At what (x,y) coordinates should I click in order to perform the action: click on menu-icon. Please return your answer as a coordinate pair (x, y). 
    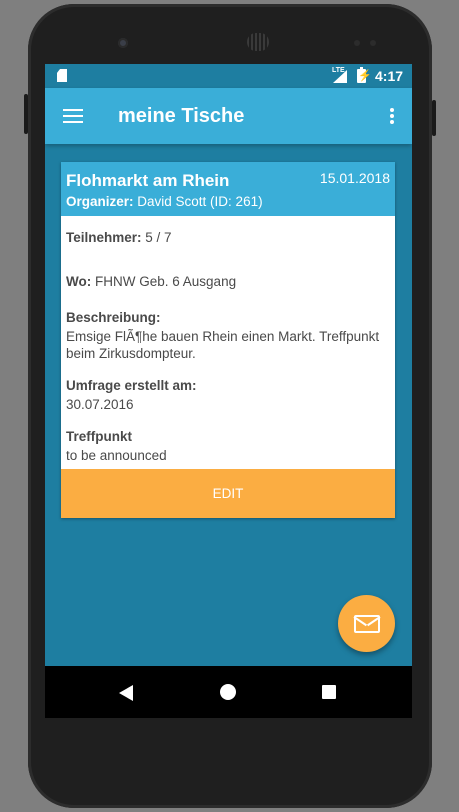
    Looking at the image, I should click on (73, 116).